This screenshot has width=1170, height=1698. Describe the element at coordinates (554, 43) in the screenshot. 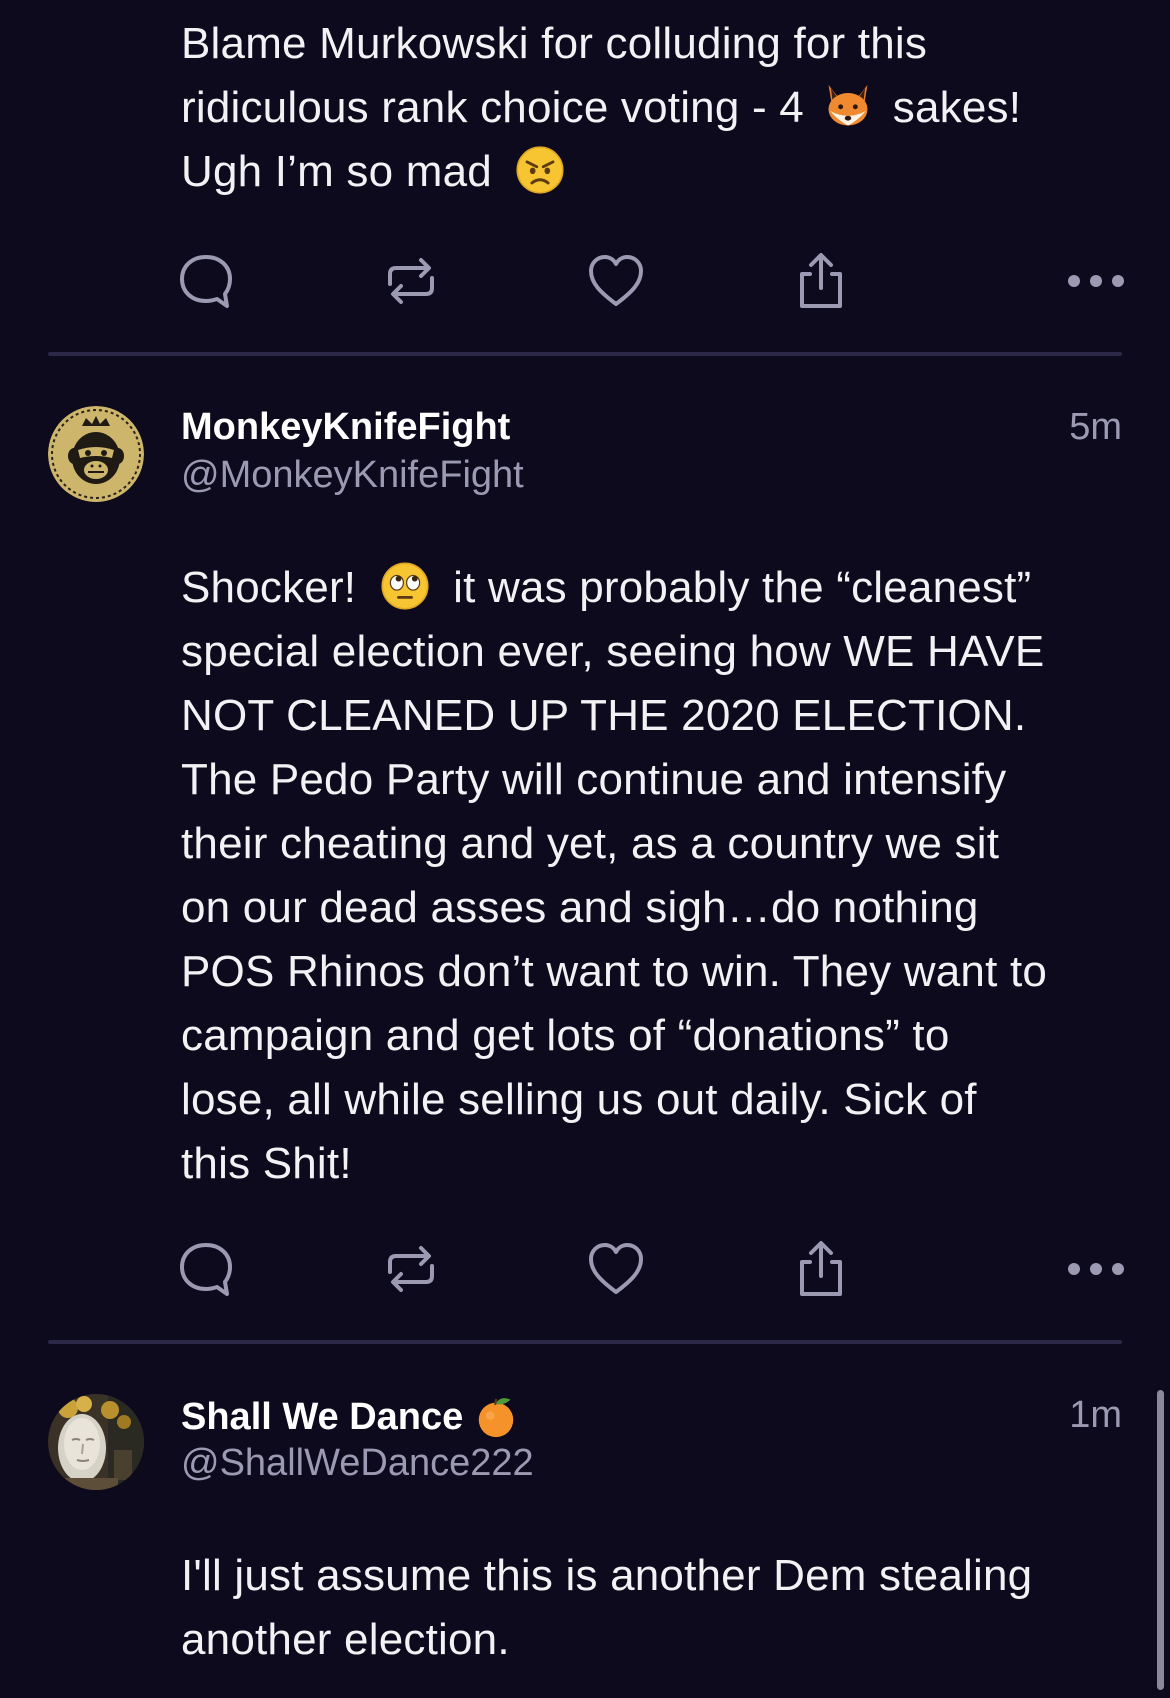

I see `post-text-line: Blame Murkowski for colluding for this` at that location.